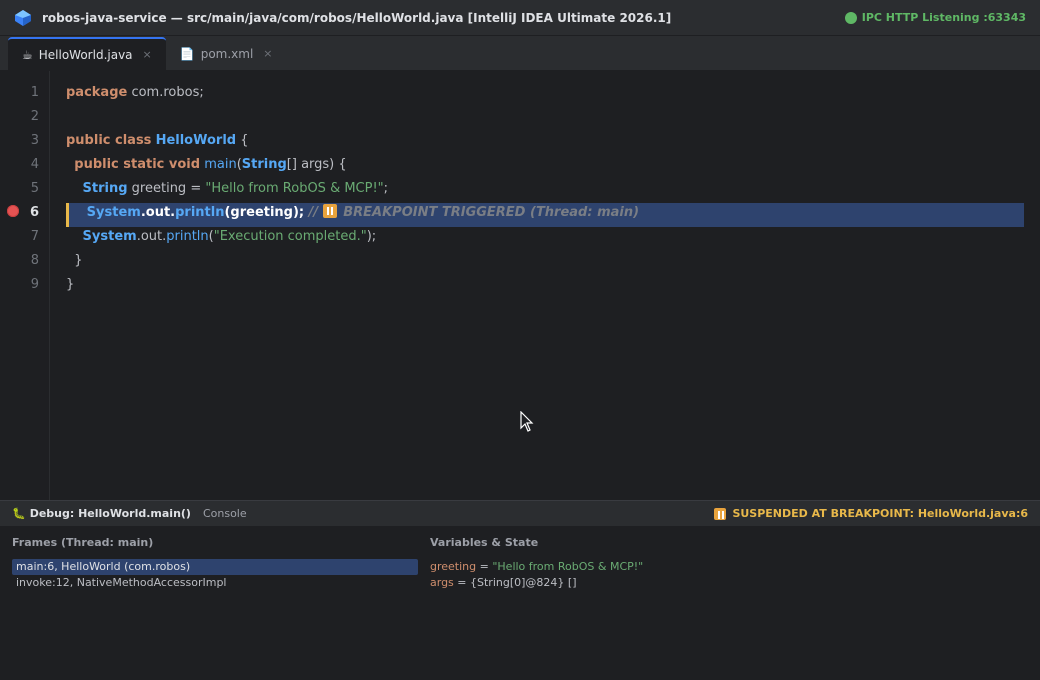 This screenshot has height=680, width=1040. I want to click on frame-row: invoke:12, NativeMethodAccessorImpl, so click(215, 583).